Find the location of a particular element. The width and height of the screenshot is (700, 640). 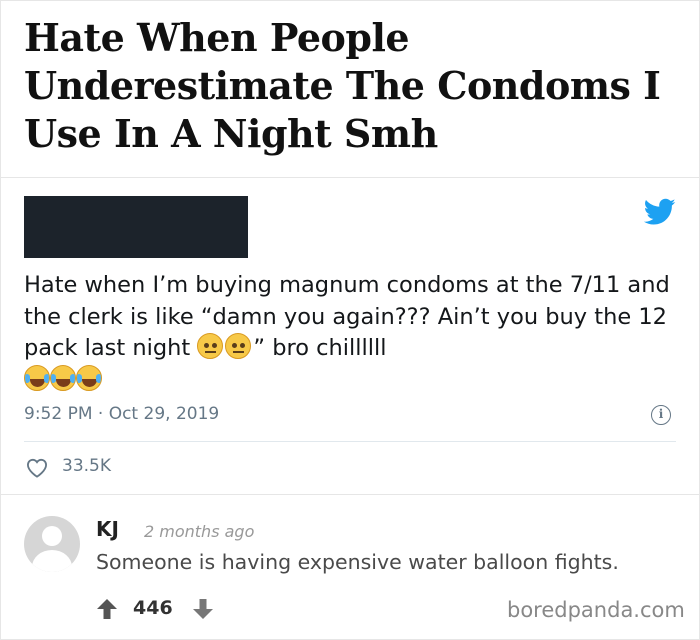

avatar is located at coordinates (52, 544).